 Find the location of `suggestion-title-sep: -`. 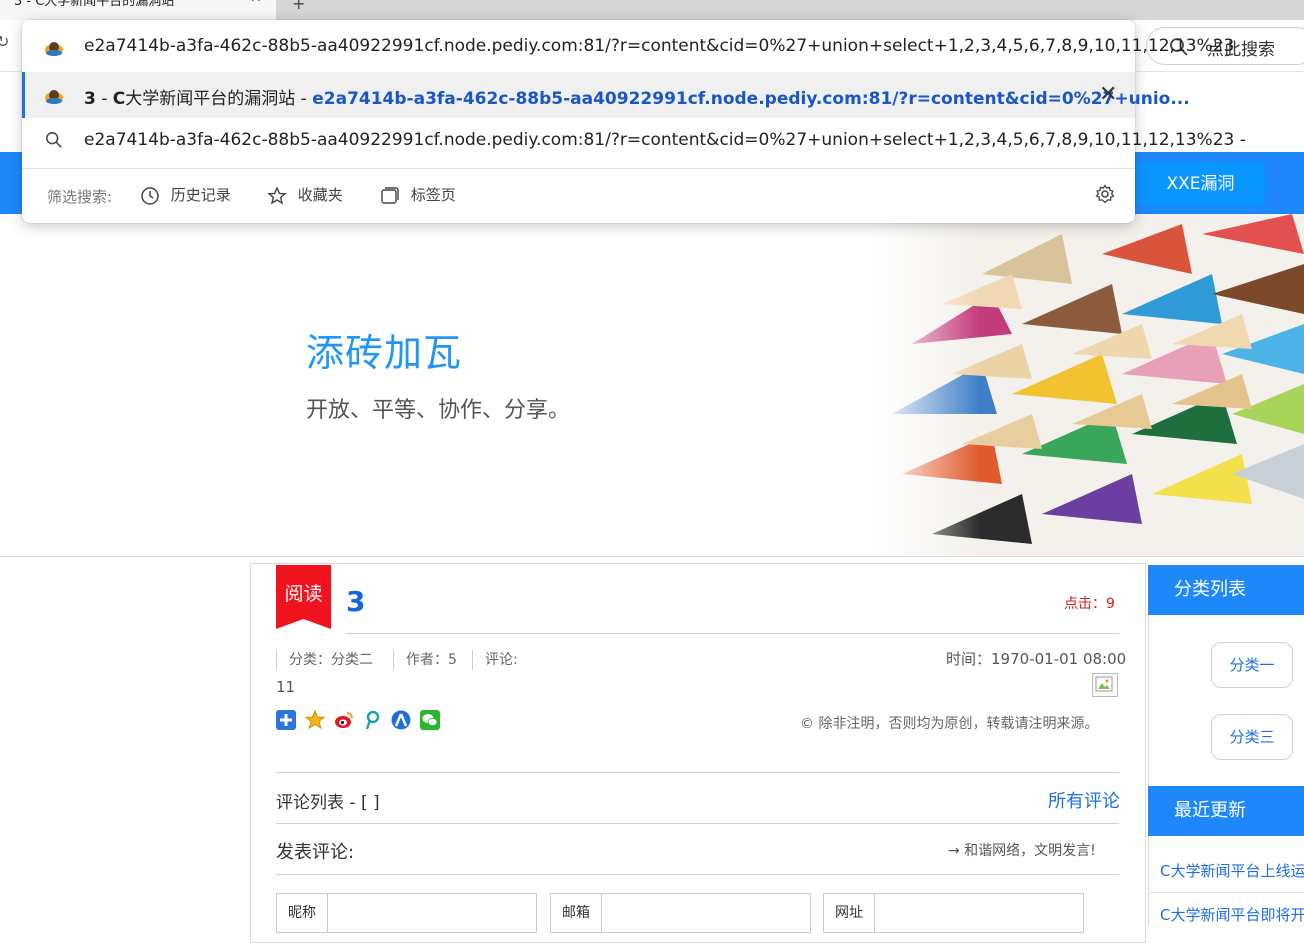

suggestion-title-sep: - is located at coordinates (104, 99).